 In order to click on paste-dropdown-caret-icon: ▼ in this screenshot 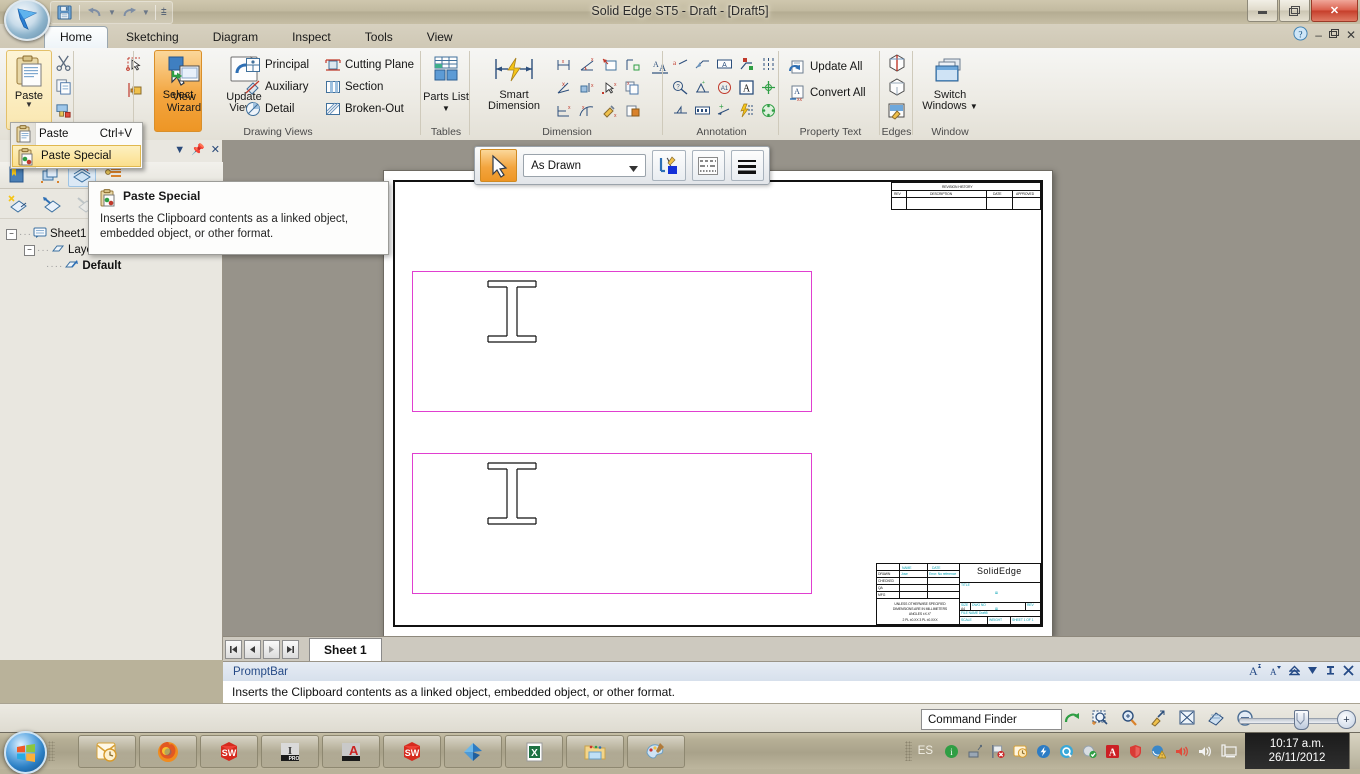, I will do `click(29, 105)`.